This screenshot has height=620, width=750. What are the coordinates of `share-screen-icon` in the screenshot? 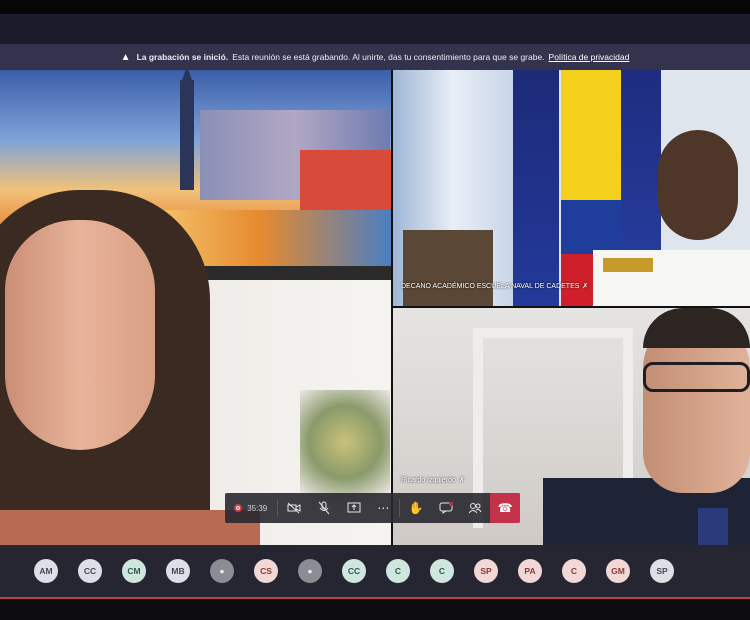 It's located at (354, 508).